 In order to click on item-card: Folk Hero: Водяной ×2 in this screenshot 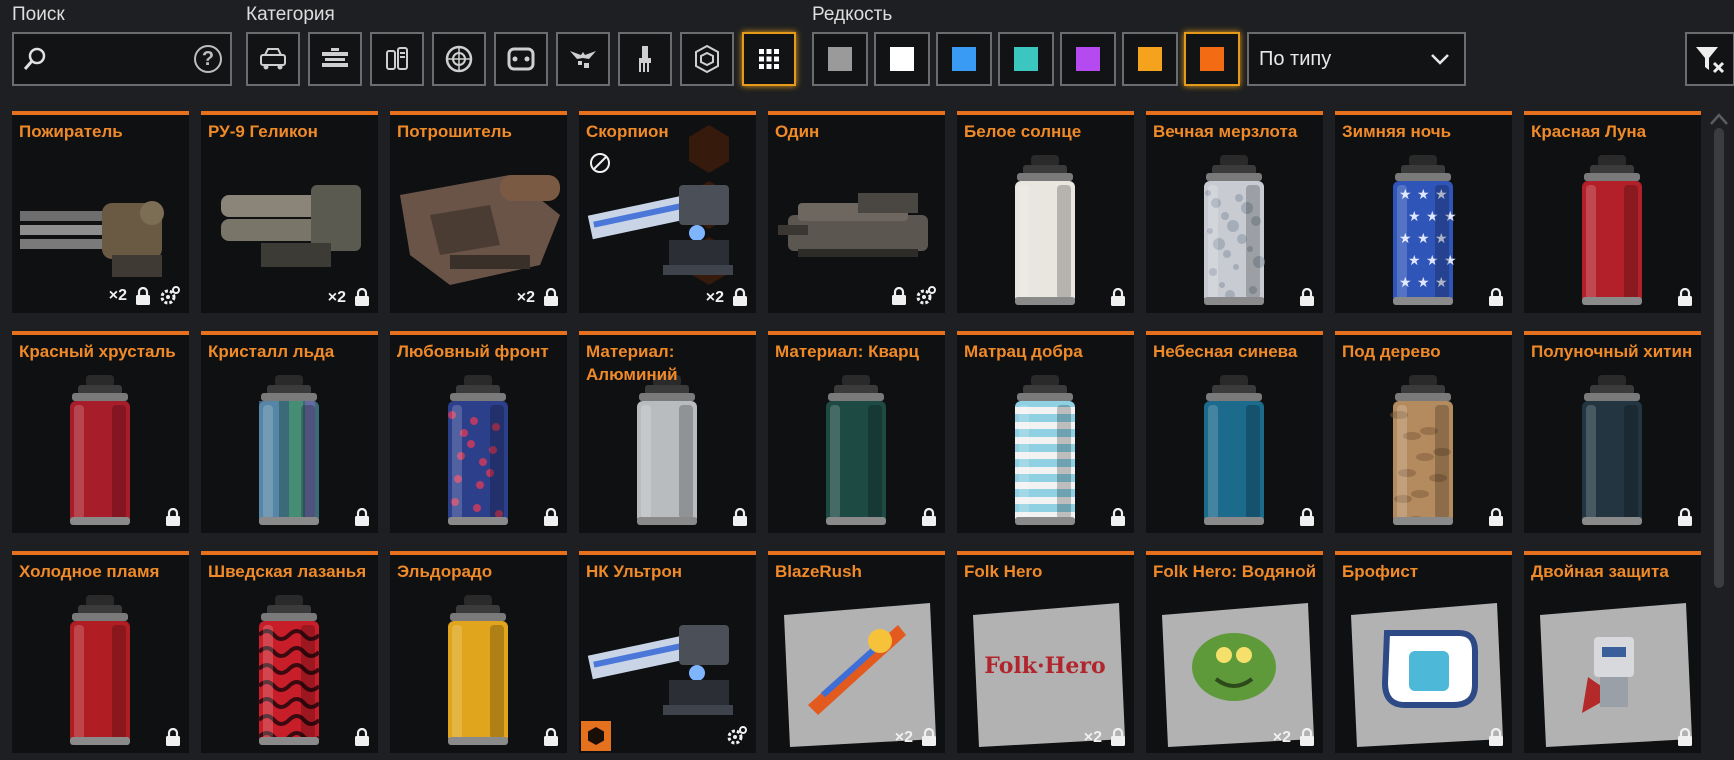, I will do `click(1234, 652)`.